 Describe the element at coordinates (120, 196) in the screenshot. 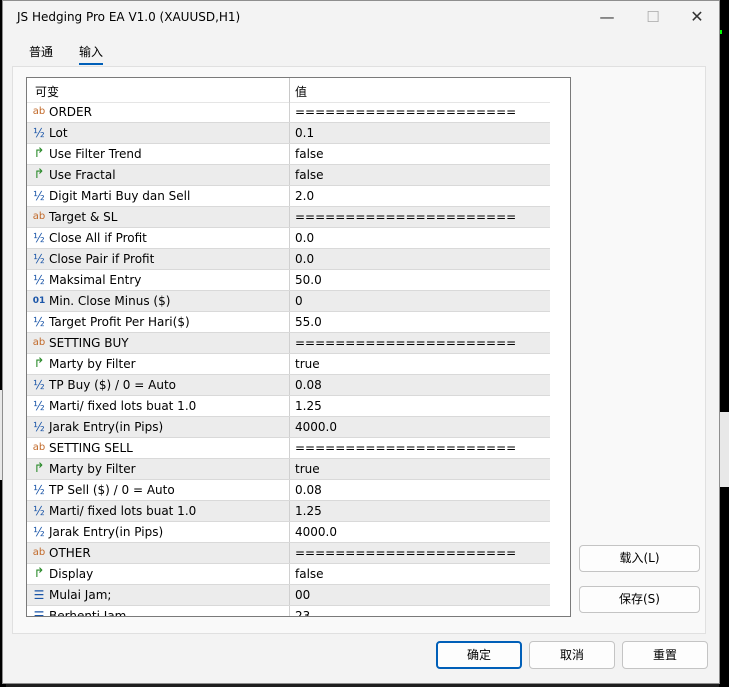

I see `variable-name: Digit Marti Buy dan Sell` at that location.